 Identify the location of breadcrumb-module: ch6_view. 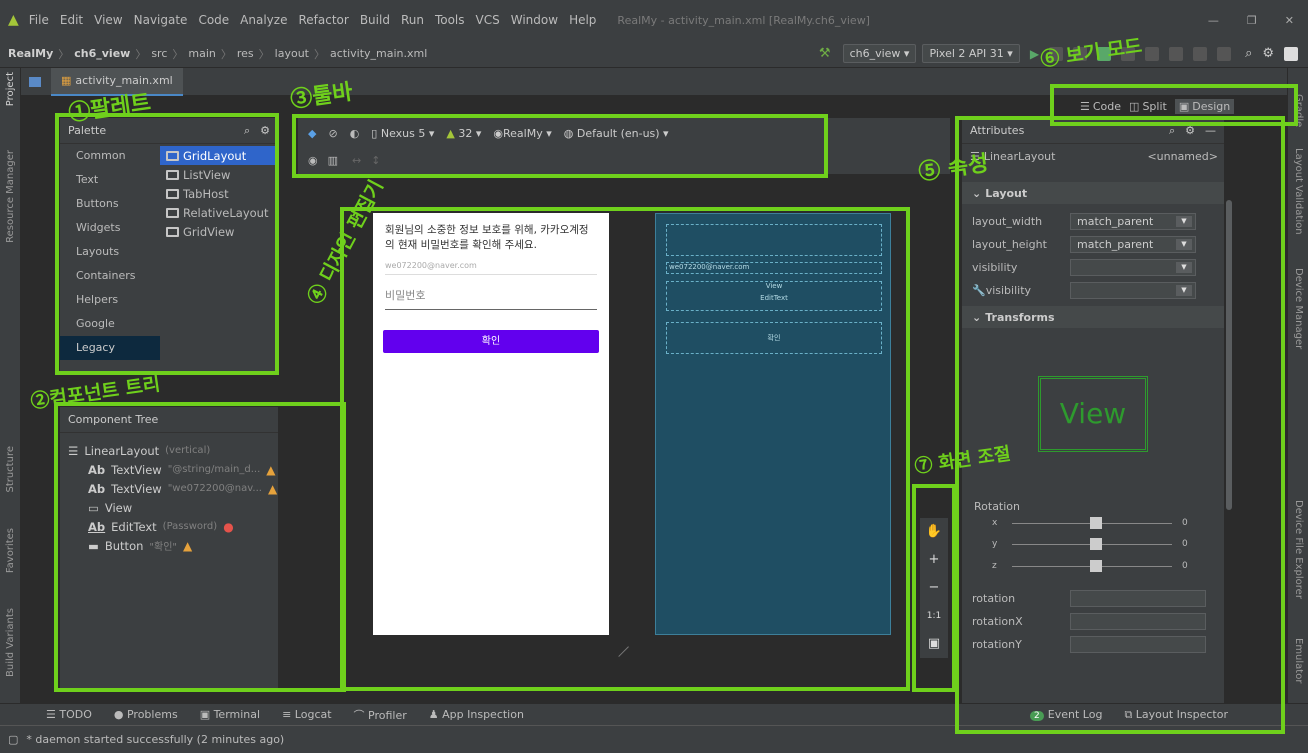
(102, 53).